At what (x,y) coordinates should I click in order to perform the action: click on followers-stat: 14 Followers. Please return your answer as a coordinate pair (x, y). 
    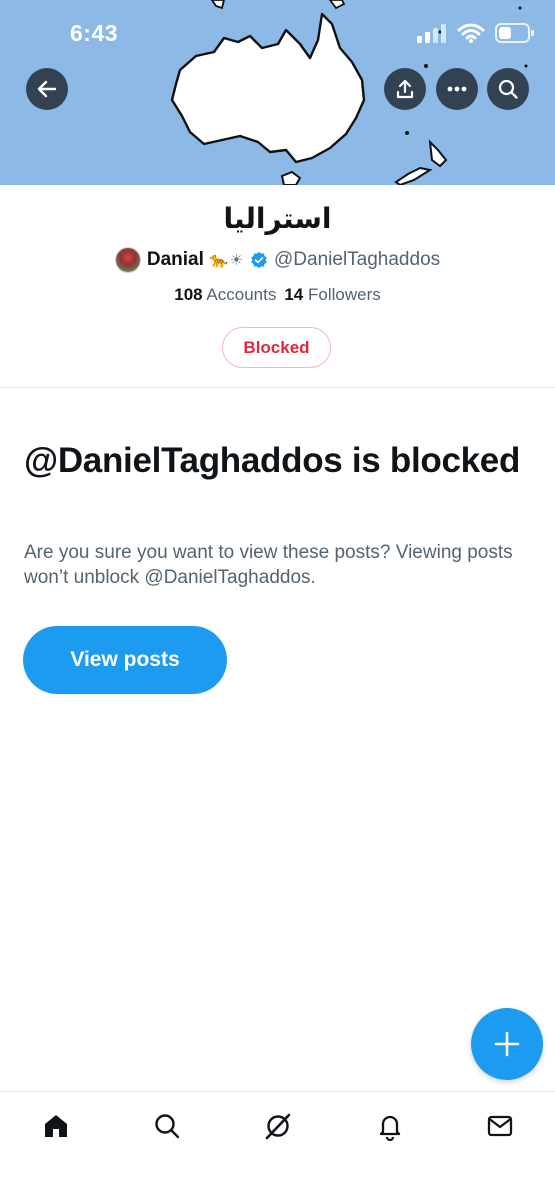
    Looking at the image, I should click on (332, 295).